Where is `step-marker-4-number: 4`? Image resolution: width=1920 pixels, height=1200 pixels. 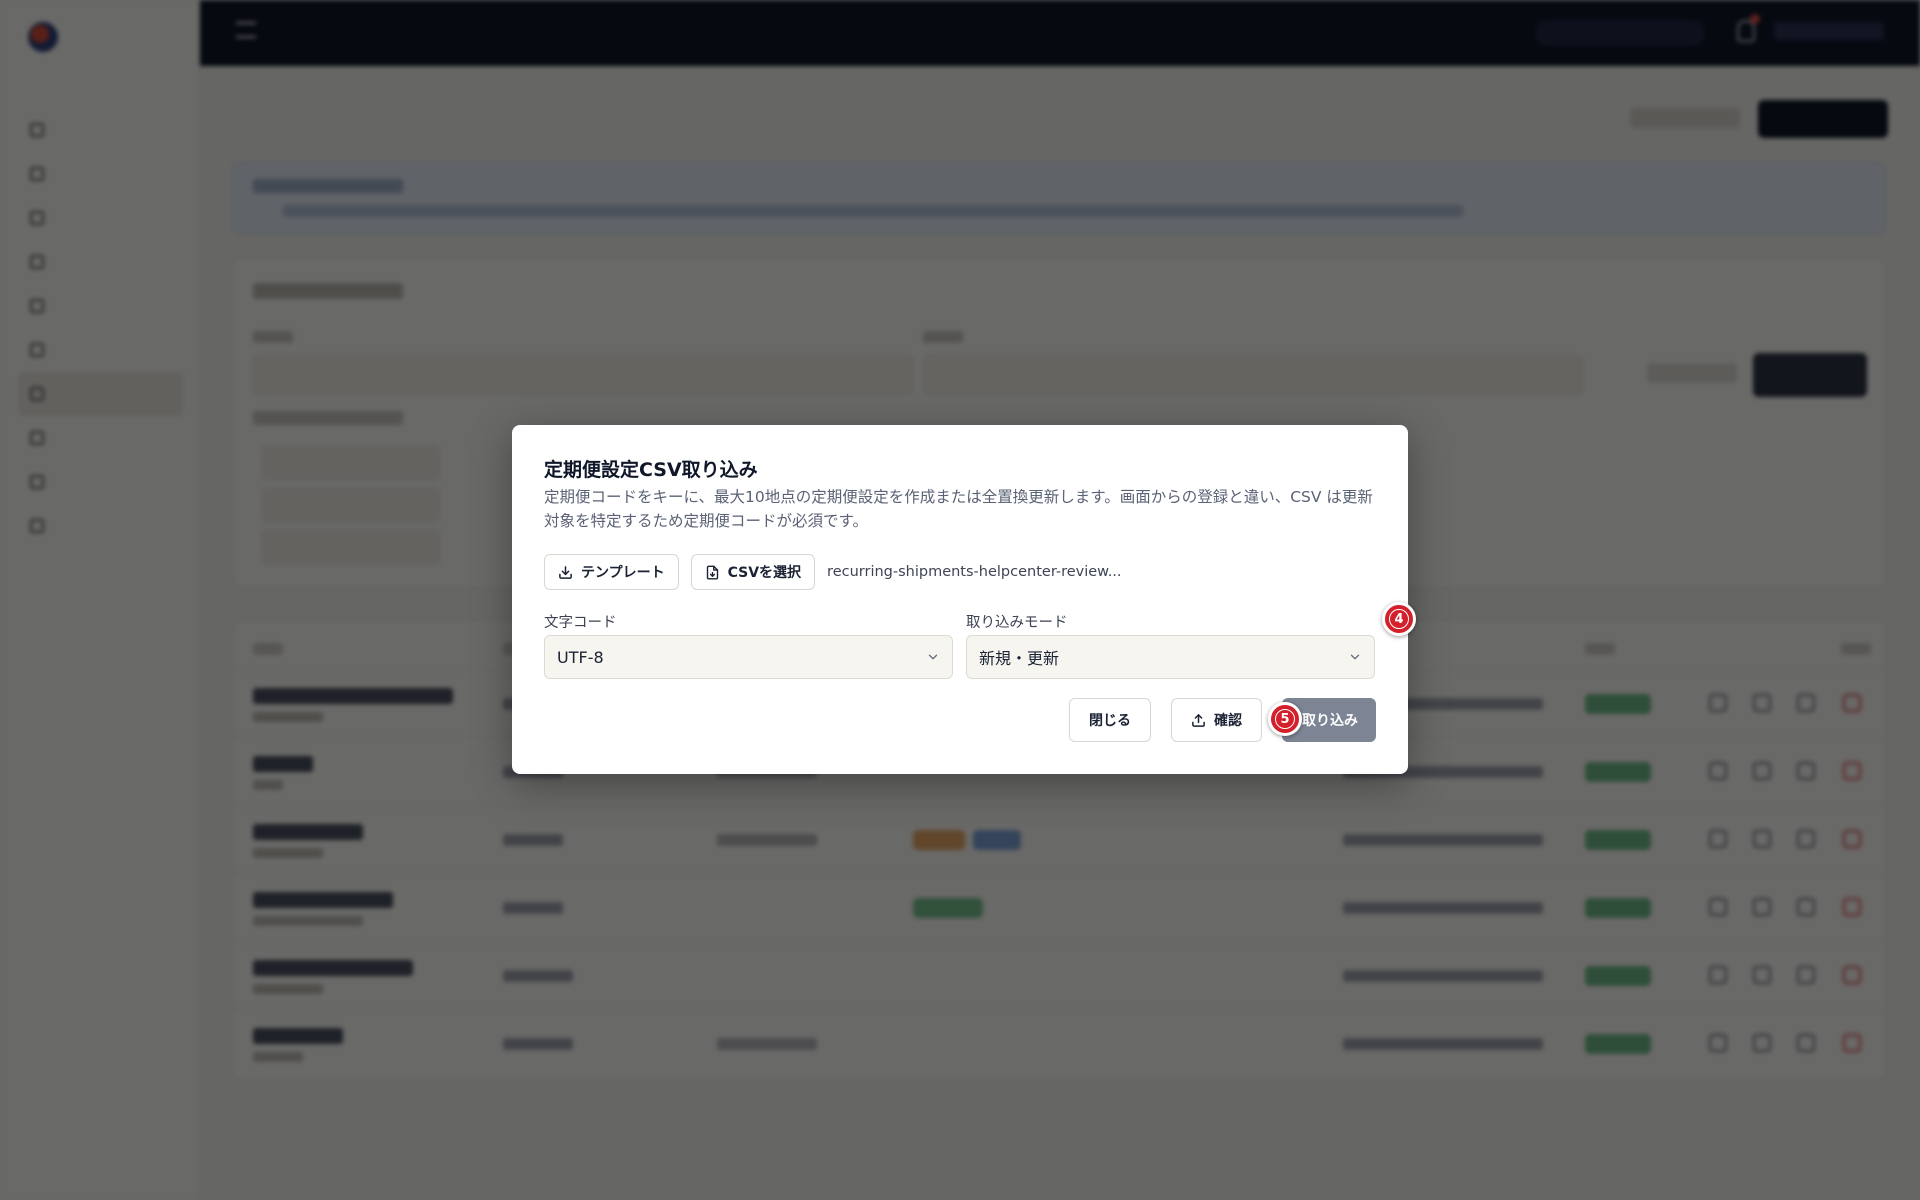 step-marker-4-number: 4 is located at coordinates (1399, 619).